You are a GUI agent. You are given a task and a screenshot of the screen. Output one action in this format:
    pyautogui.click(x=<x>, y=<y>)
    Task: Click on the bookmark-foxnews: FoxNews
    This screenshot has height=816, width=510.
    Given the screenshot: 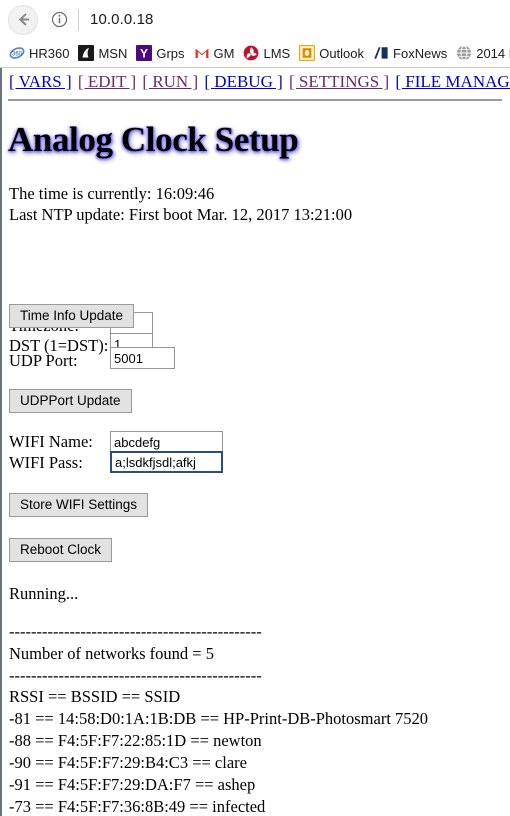 What is the action you would take?
    pyautogui.click(x=410, y=53)
    